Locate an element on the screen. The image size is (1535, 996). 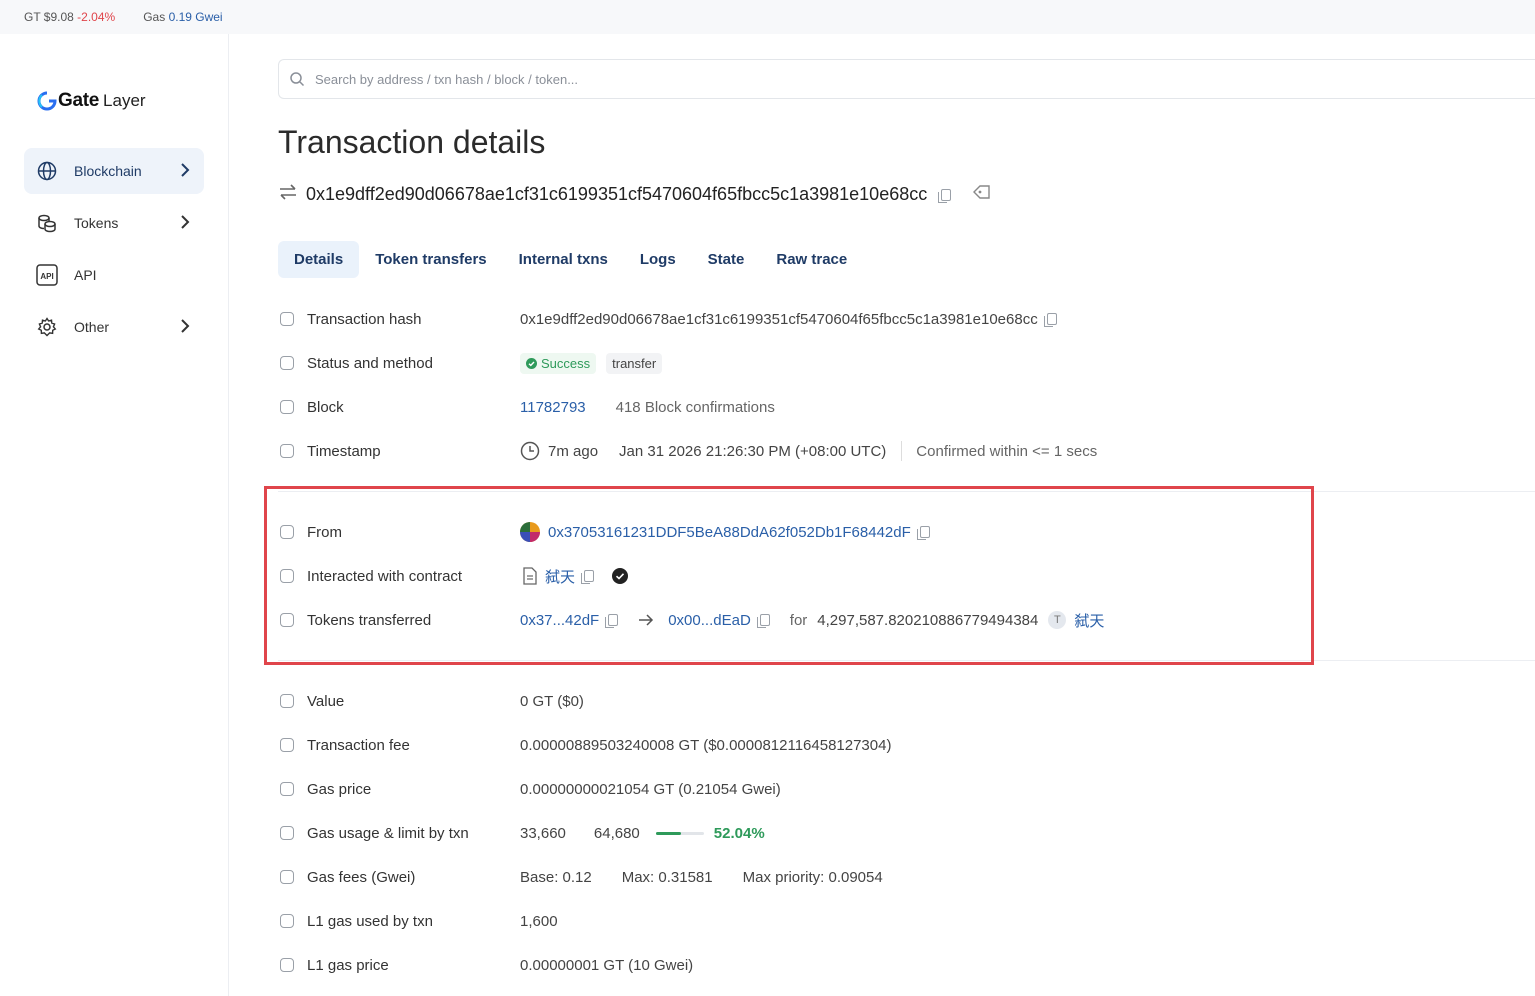
clock-icon is located at coordinates (530, 451).